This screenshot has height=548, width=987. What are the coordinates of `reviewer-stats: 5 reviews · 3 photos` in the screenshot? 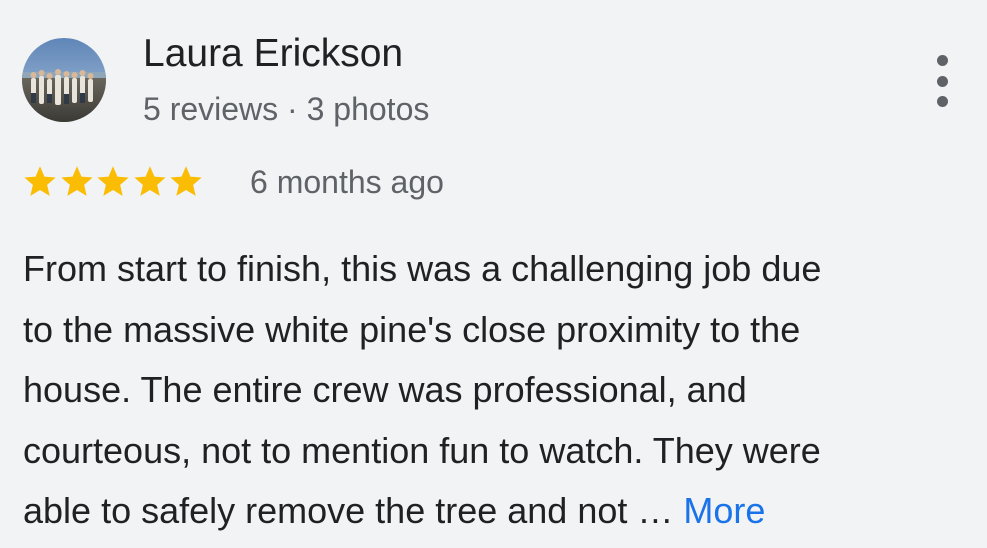 It's located at (286, 109).